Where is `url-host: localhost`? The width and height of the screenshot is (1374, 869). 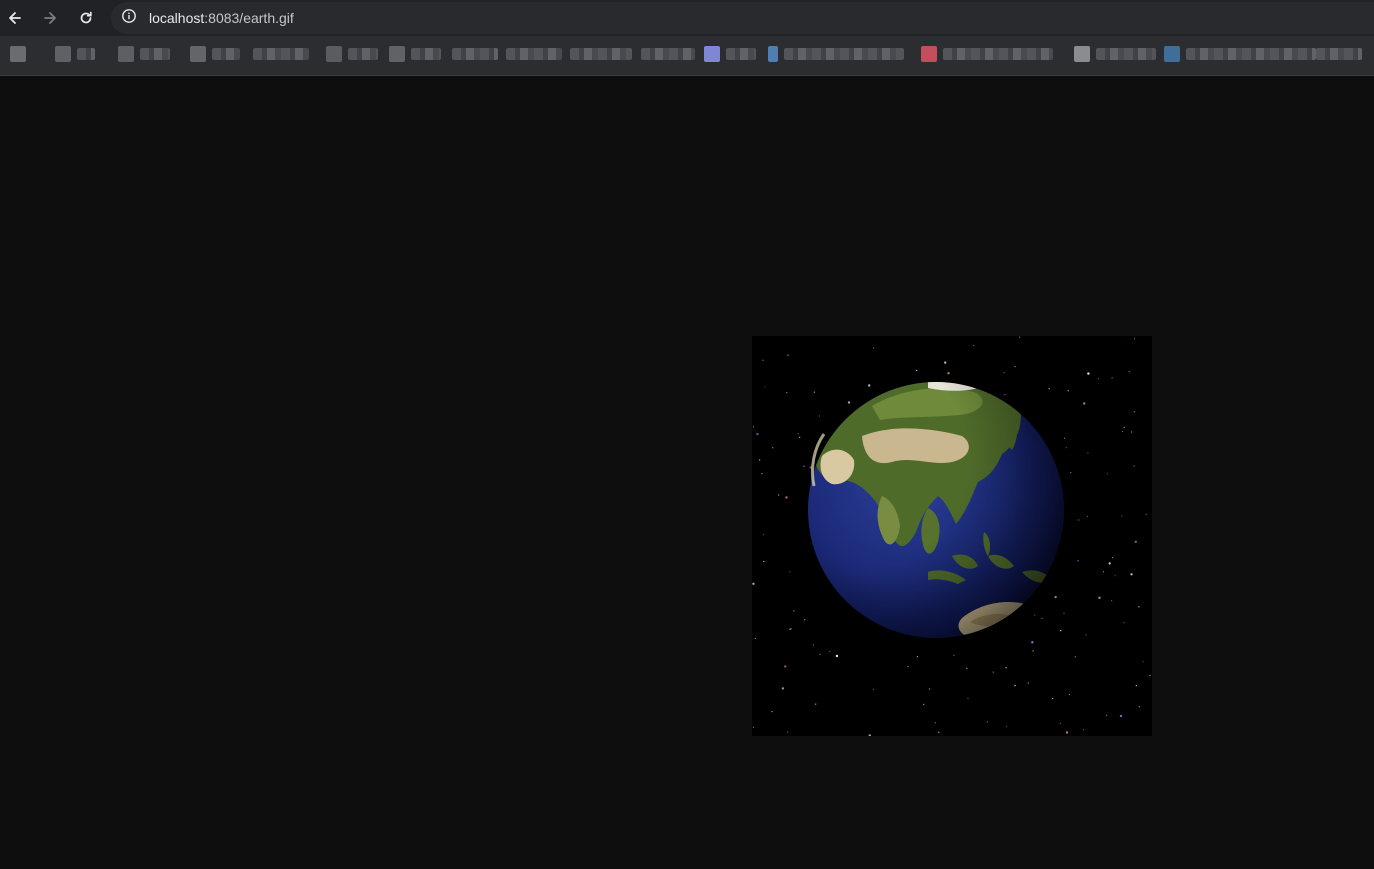 url-host: localhost is located at coordinates (177, 18).